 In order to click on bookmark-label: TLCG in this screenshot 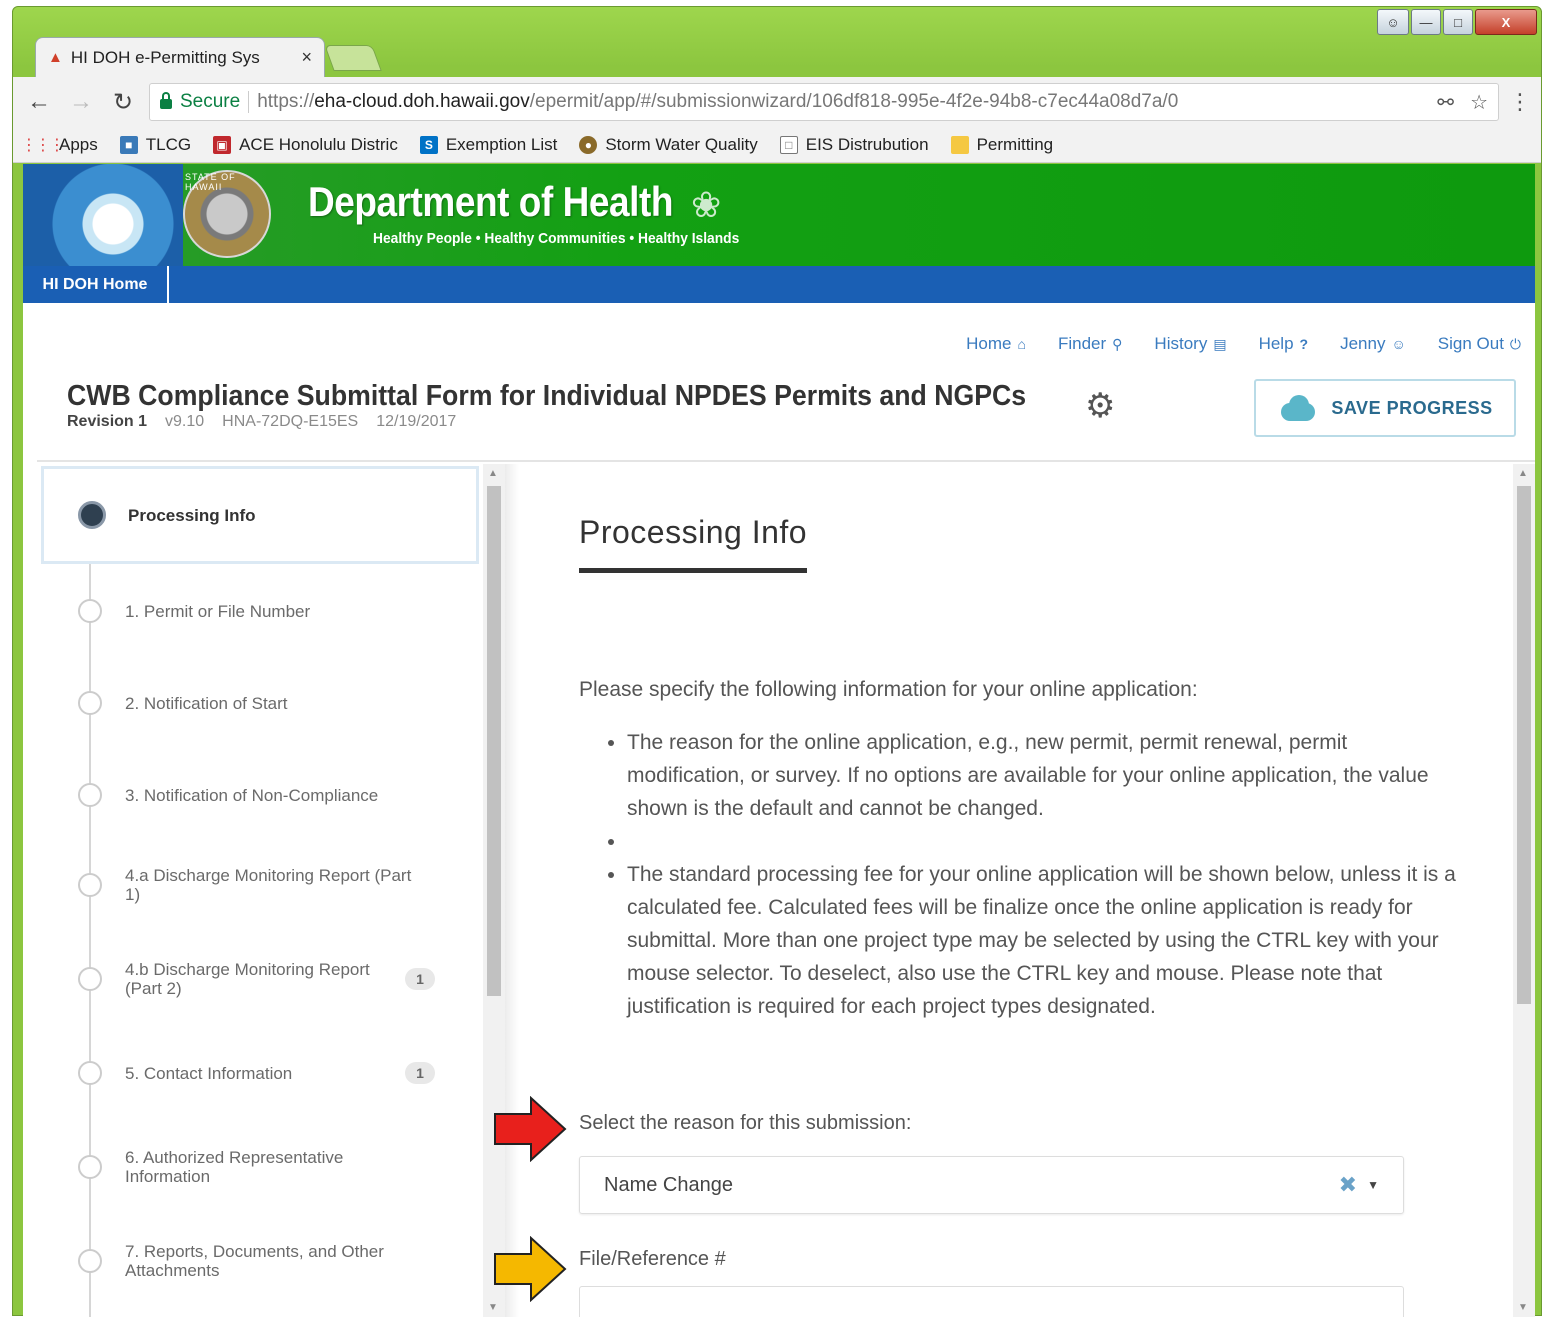, I will do `click(168, 144)`.